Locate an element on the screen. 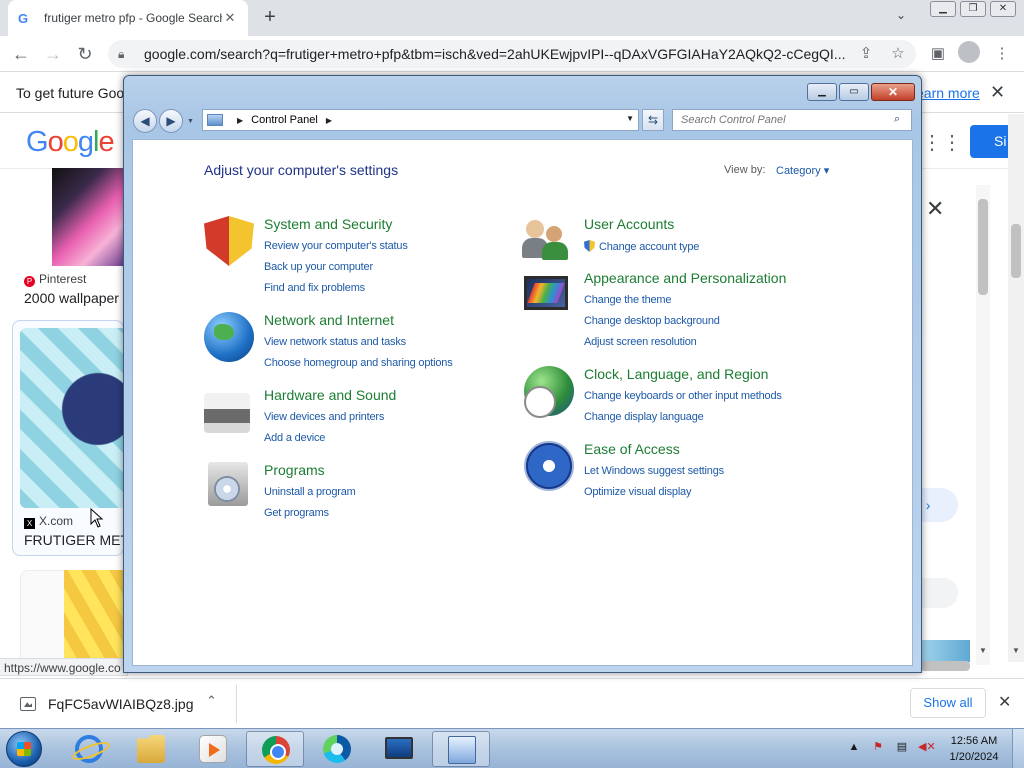 Image resolution: width=1024 pixels, height=768 pixels. show-desktop-button is located at coordinates (1018, 748).